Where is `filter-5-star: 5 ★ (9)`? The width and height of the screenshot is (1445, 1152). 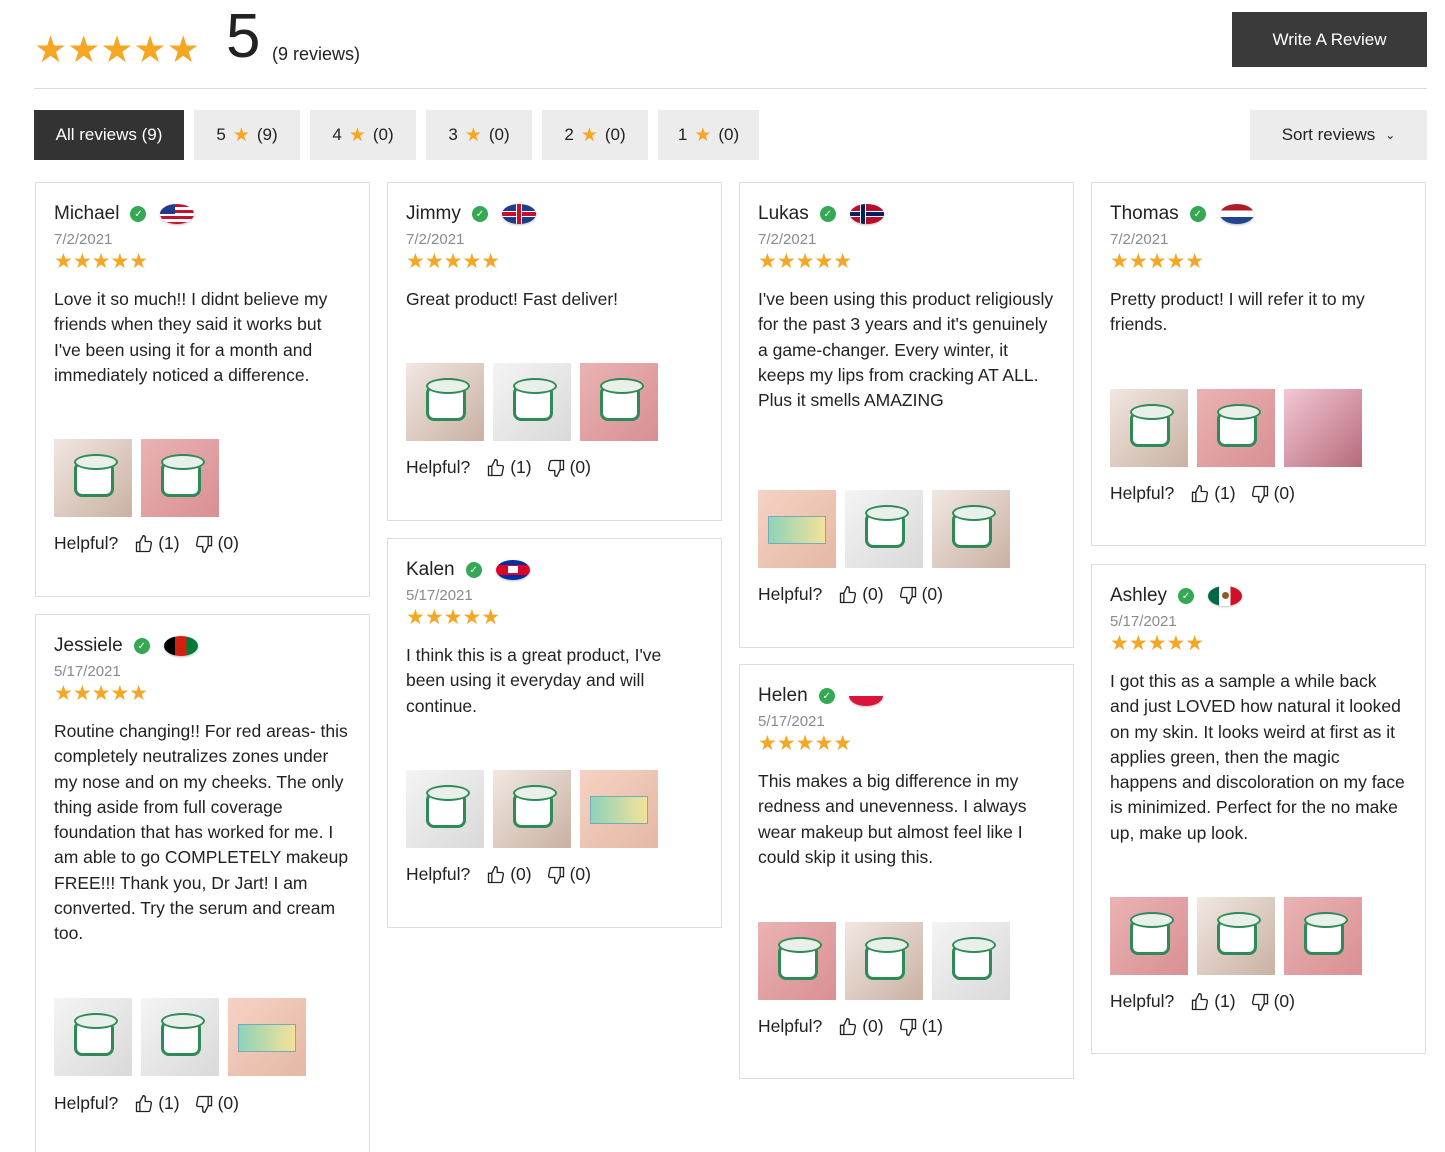
filter-5-star: 5 ★ (9) is located at coordinates (247, 135).